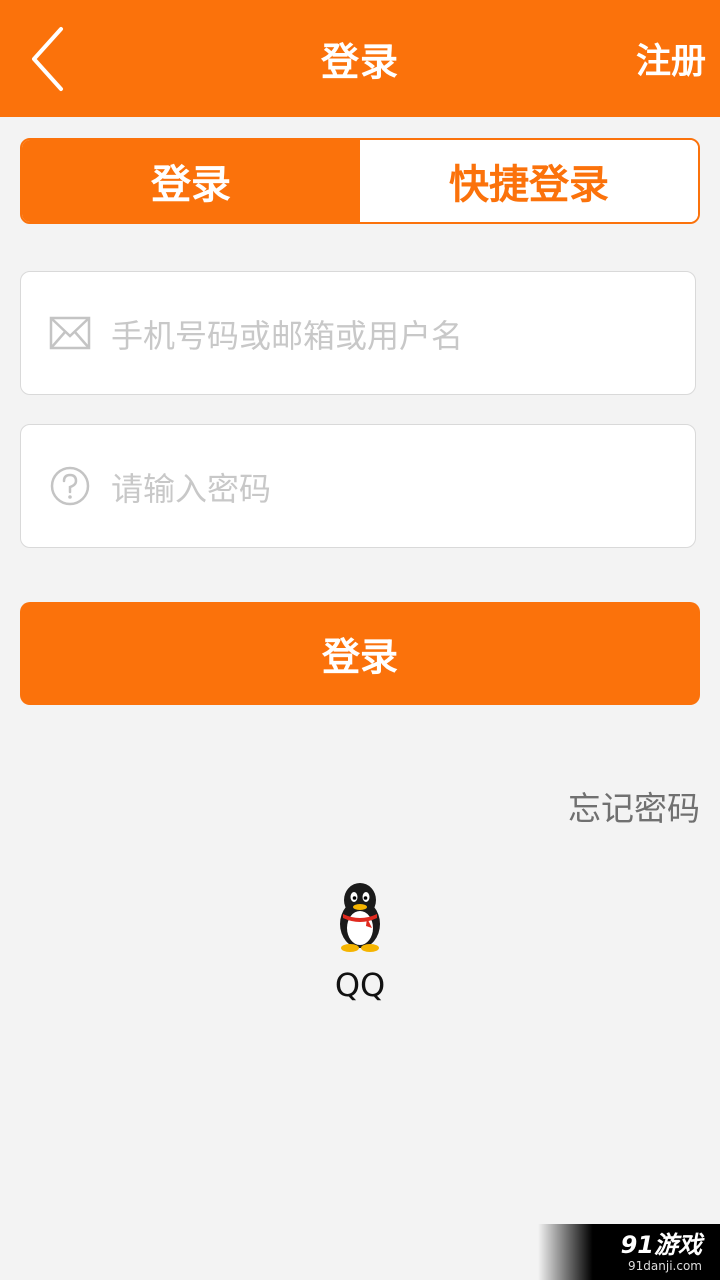 The image size is (720, 1280). Describe the element at coordinates (287, 334) in the screenshot. I see `account-input: 手机号码或邮箱或用户名` at that location.